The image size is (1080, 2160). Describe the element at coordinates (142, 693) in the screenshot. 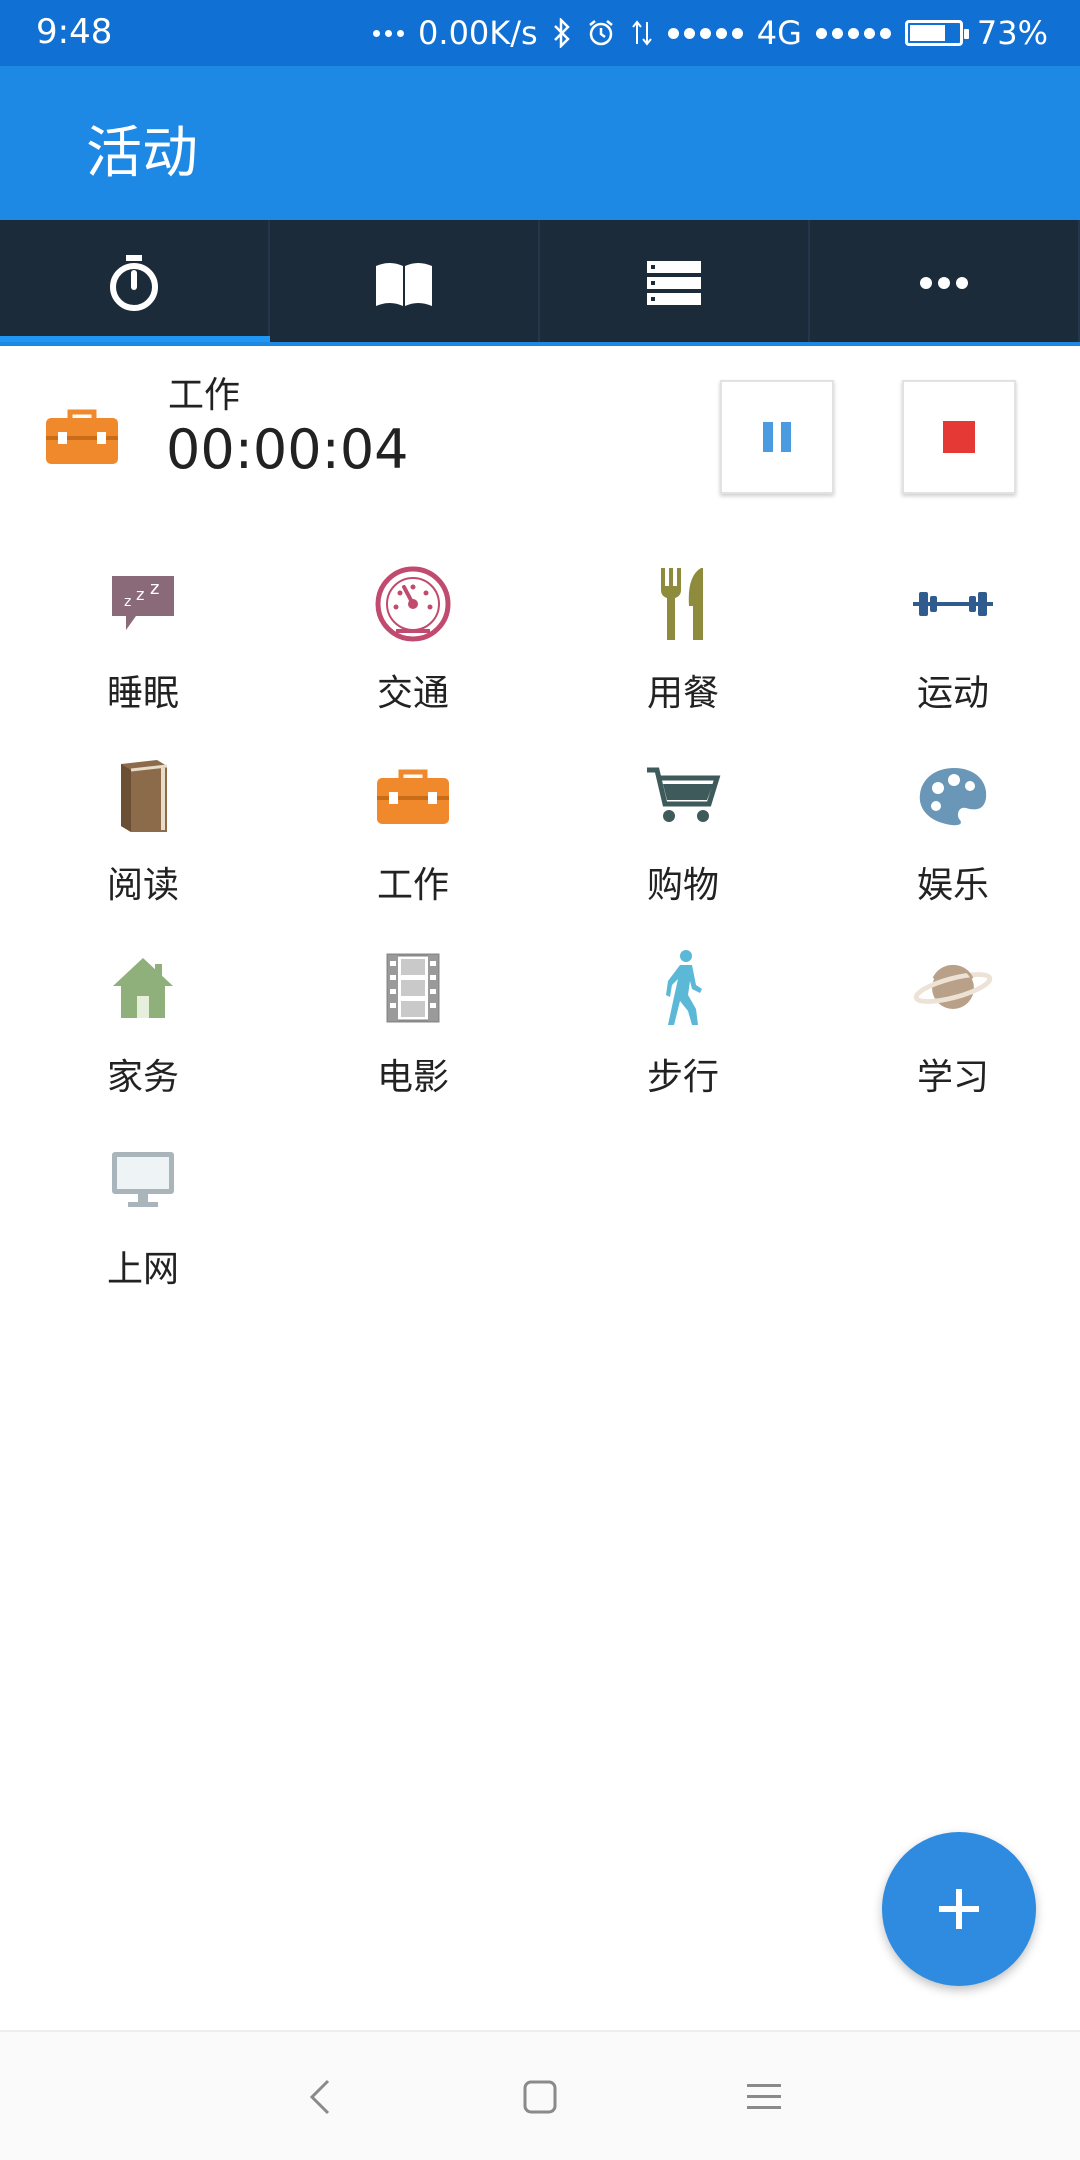

I see `activity-label: 睡眠` at that location.